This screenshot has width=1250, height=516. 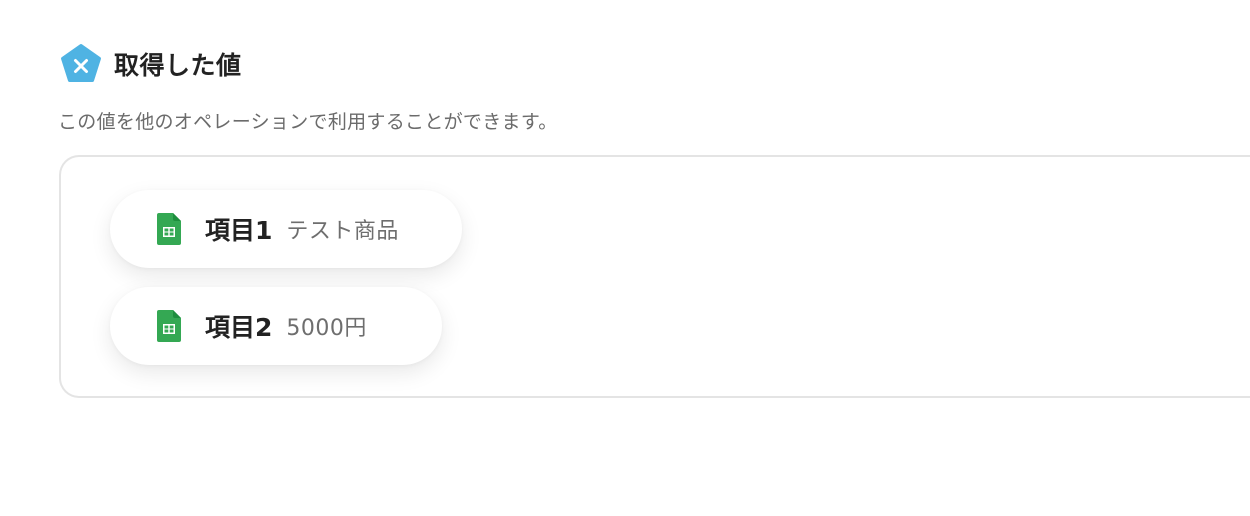 I want to click on value-text: テスト商品, so click(x=342, y=231).